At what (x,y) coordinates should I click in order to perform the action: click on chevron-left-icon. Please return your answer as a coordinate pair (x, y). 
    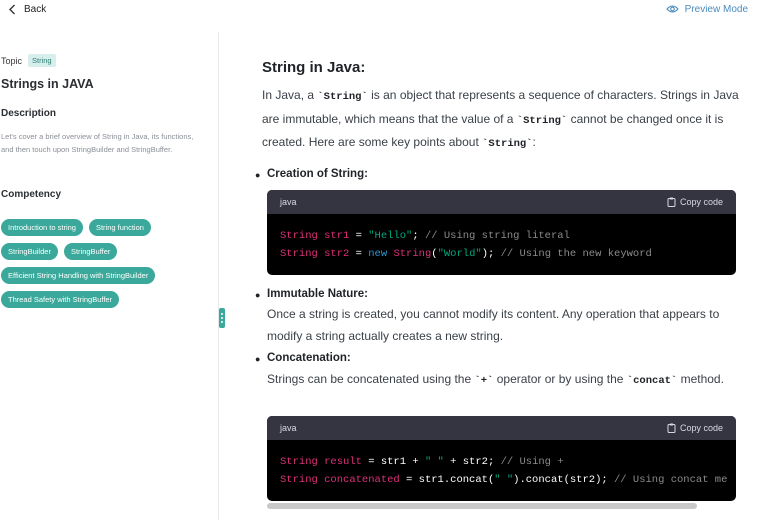
    Looking at the image, I should click on (12, 9).